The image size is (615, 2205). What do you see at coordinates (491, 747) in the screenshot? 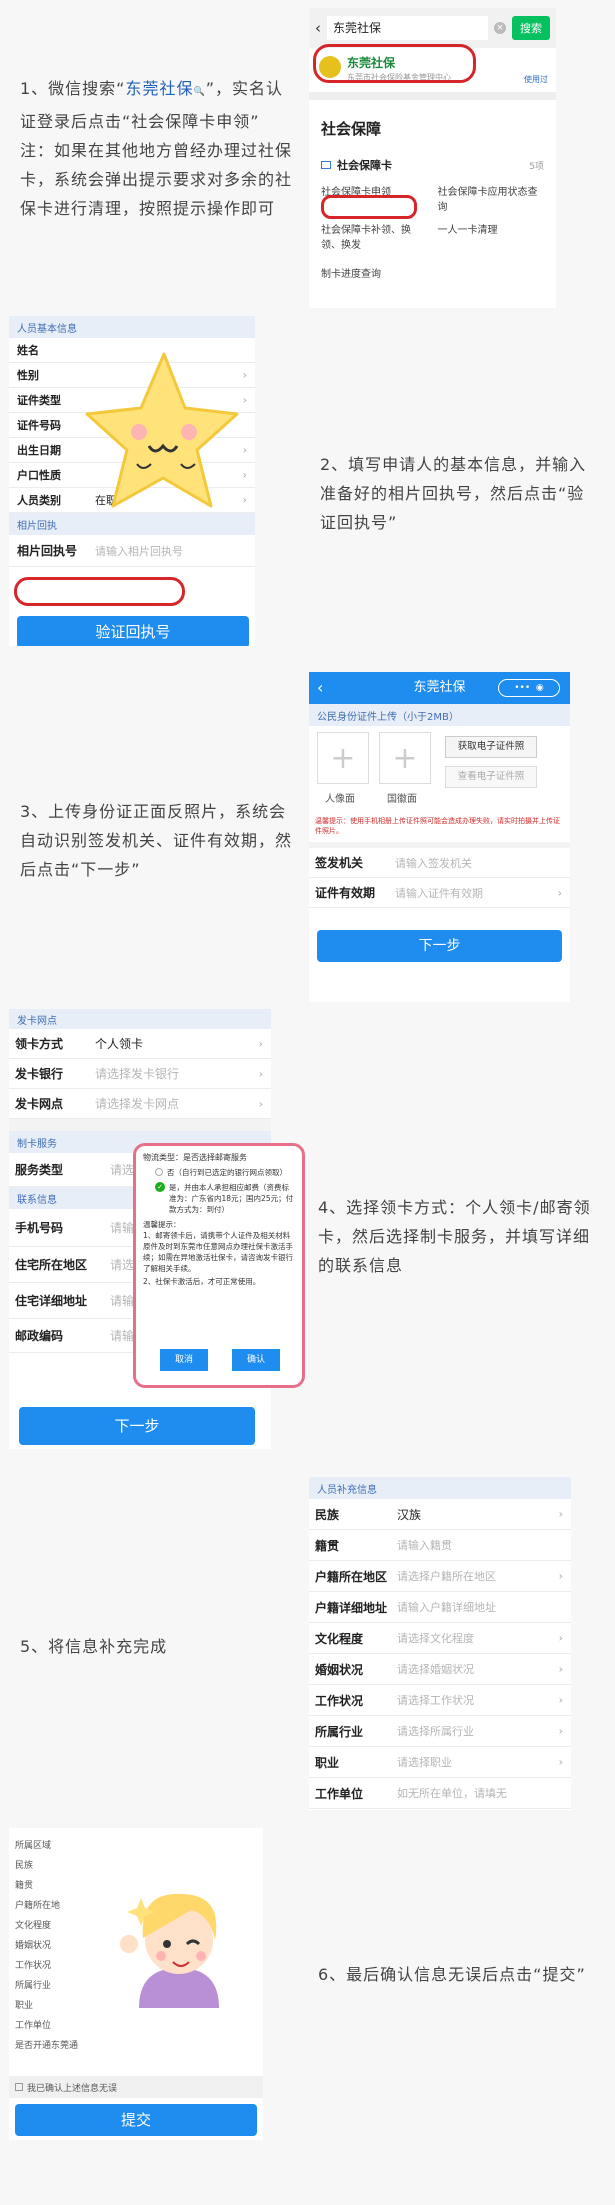
I see `get-cert-button: 获取电子证件照` at bounding box center [491, 747].